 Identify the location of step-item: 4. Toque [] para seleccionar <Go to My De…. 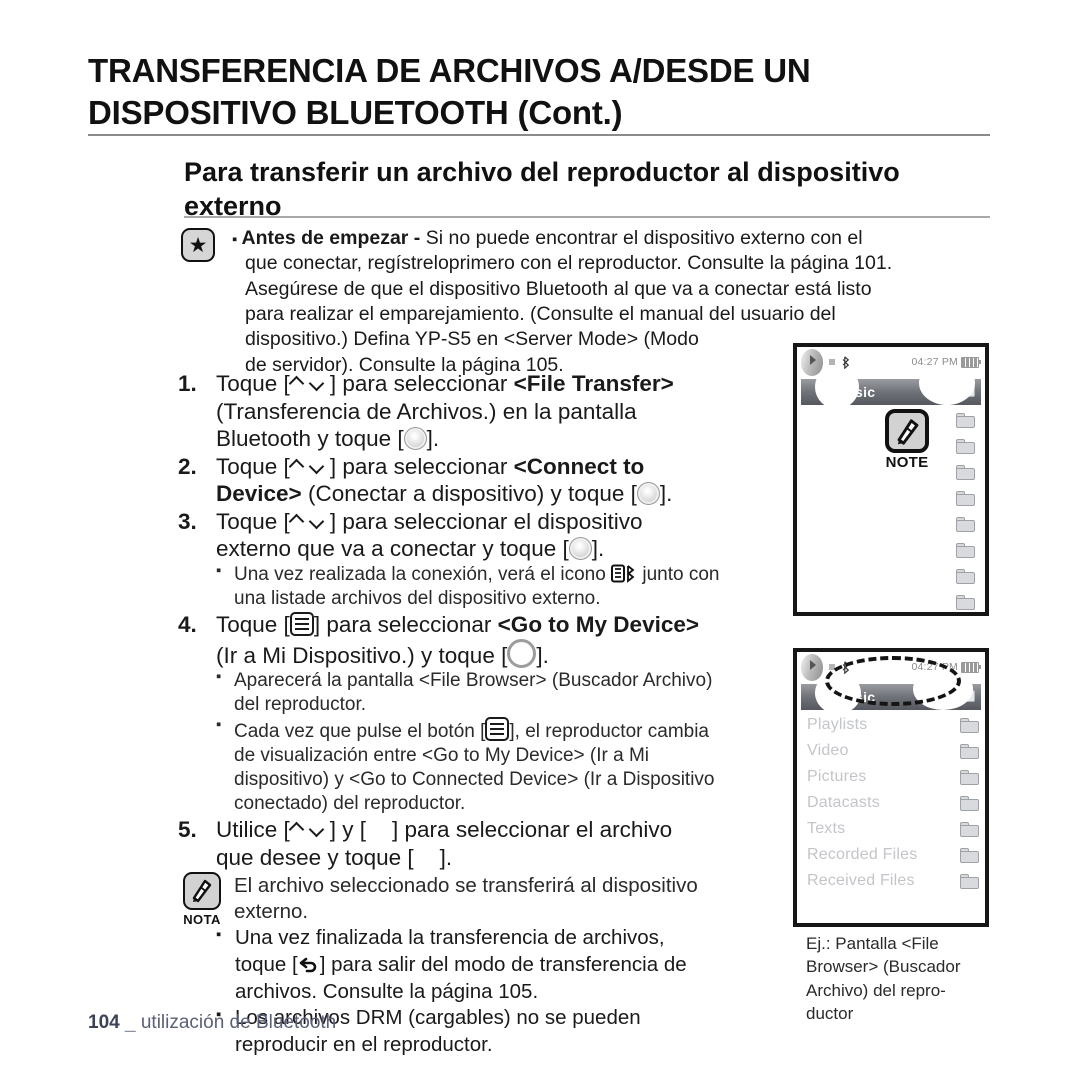
(488, 640).